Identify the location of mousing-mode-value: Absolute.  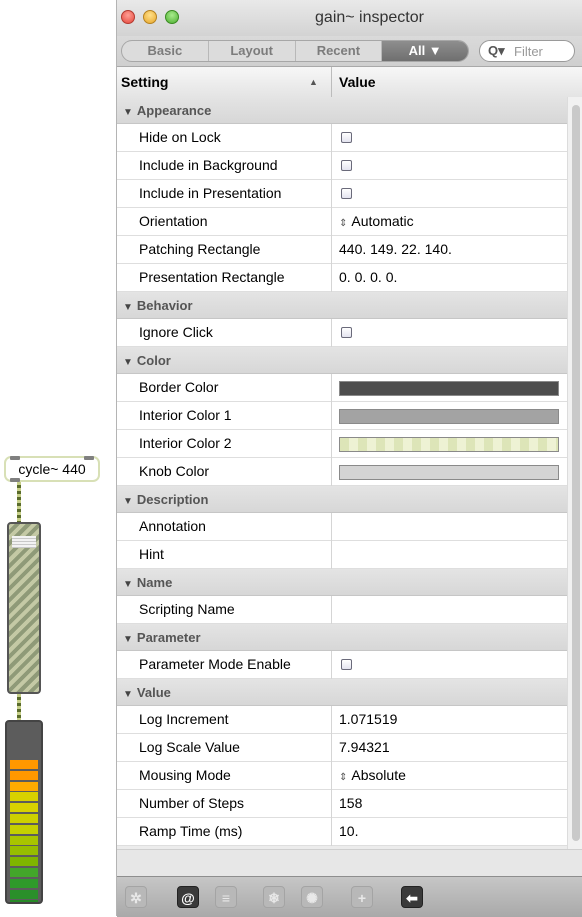
(378, 775).